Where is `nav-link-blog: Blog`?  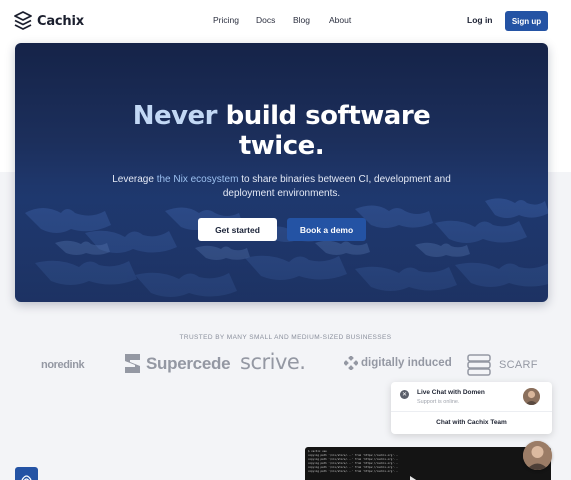 nav-link-blog: Blog is located at coordinates (301, 20).